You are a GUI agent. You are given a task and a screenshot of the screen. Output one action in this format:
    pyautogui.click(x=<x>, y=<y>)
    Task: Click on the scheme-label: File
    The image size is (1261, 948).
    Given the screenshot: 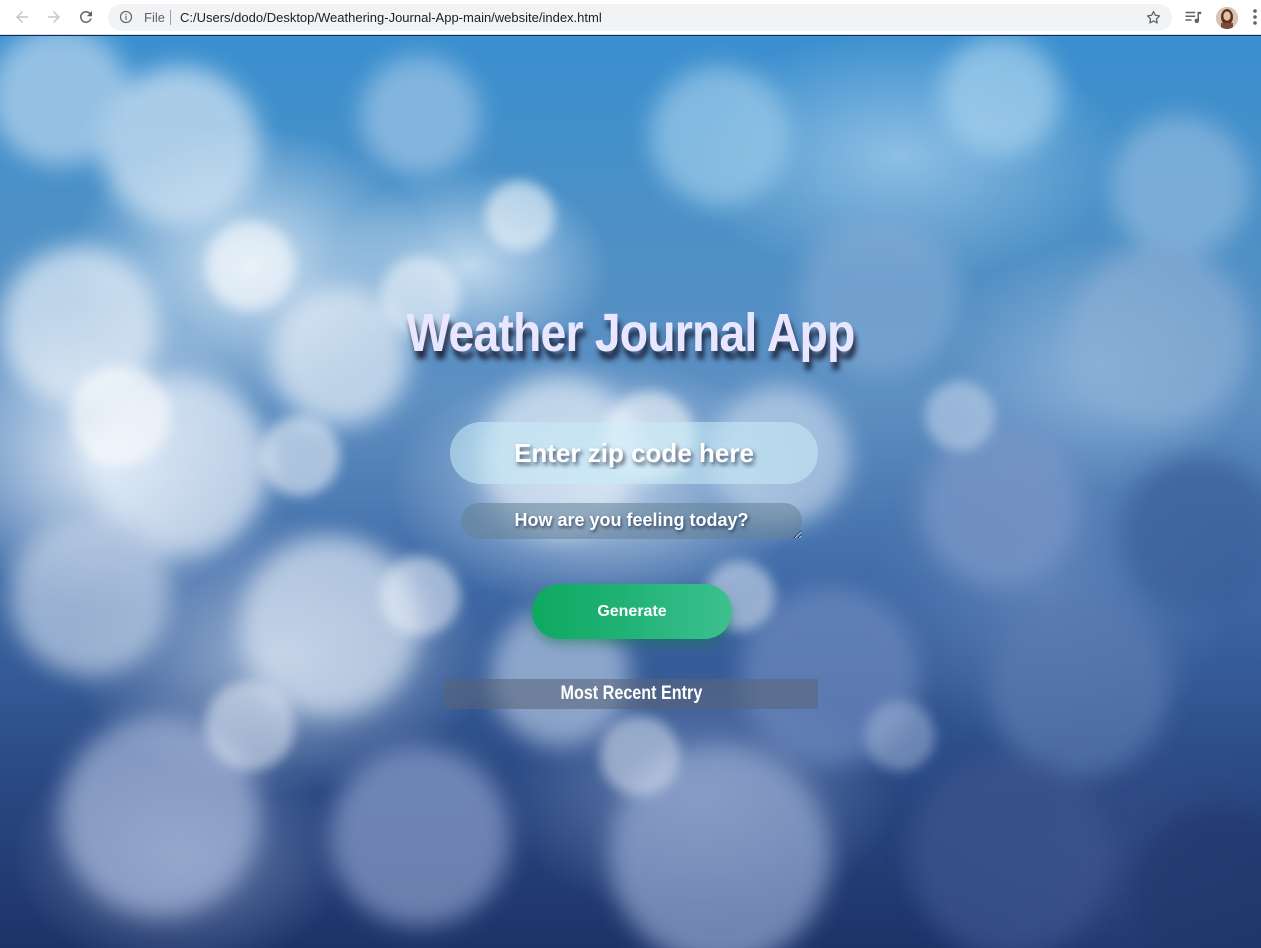 What is the action you would take?
    pyautogui.click(x=154, y=17)
    